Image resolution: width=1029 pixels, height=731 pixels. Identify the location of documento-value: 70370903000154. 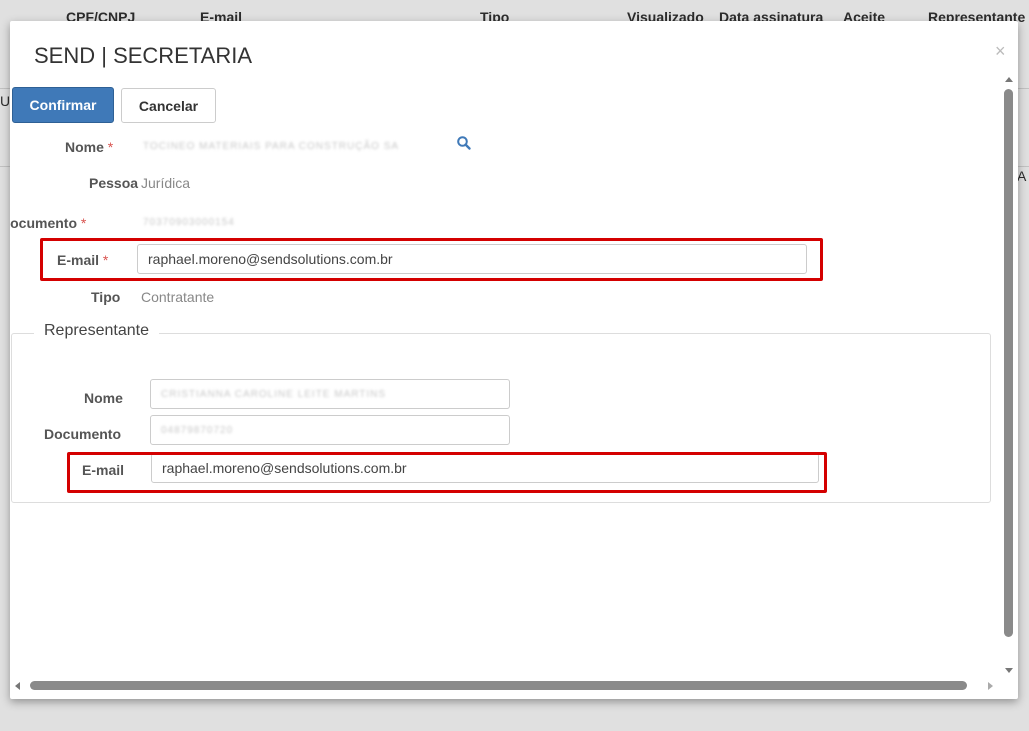
(189, 222).